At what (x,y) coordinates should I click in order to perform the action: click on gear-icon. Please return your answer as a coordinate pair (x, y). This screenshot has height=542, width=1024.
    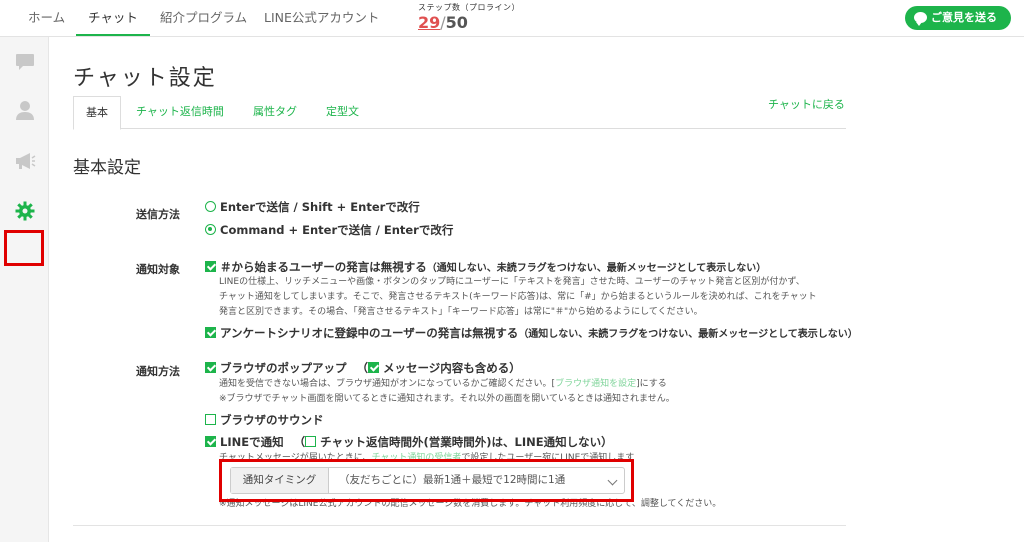
    Looking at the image, I should click on (25, 211).